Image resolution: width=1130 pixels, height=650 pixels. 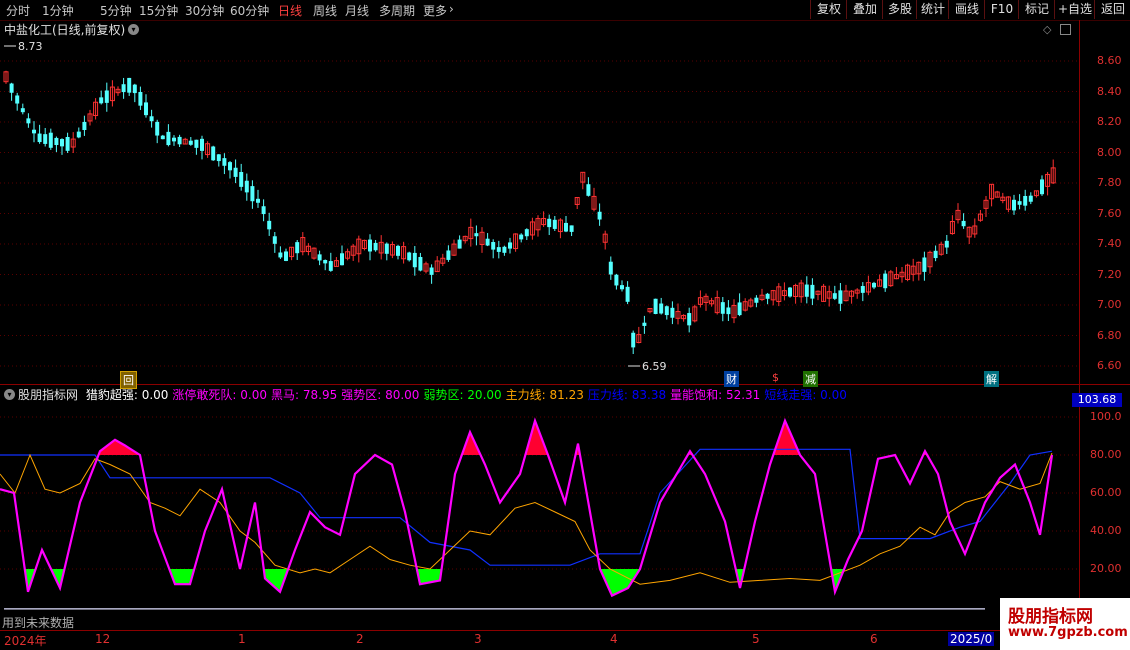 I want to click on period-tab-15min: 15分钟, so click(x=158, y=10).